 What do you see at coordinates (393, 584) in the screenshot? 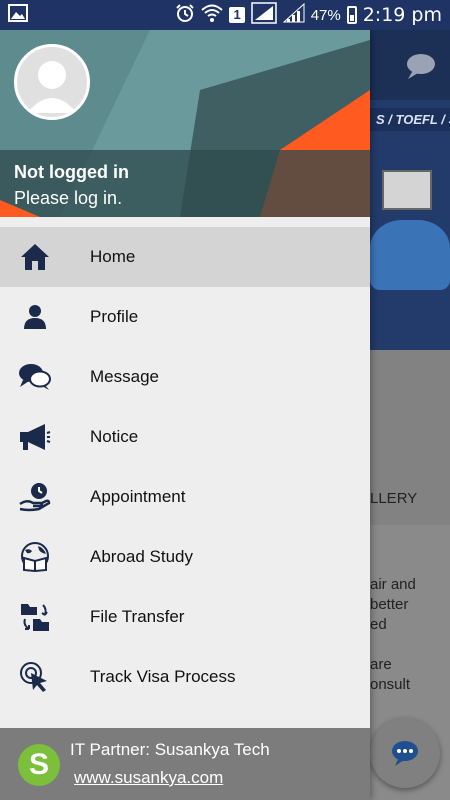
I see `text-line: air and` at bounding box center [393, 584].